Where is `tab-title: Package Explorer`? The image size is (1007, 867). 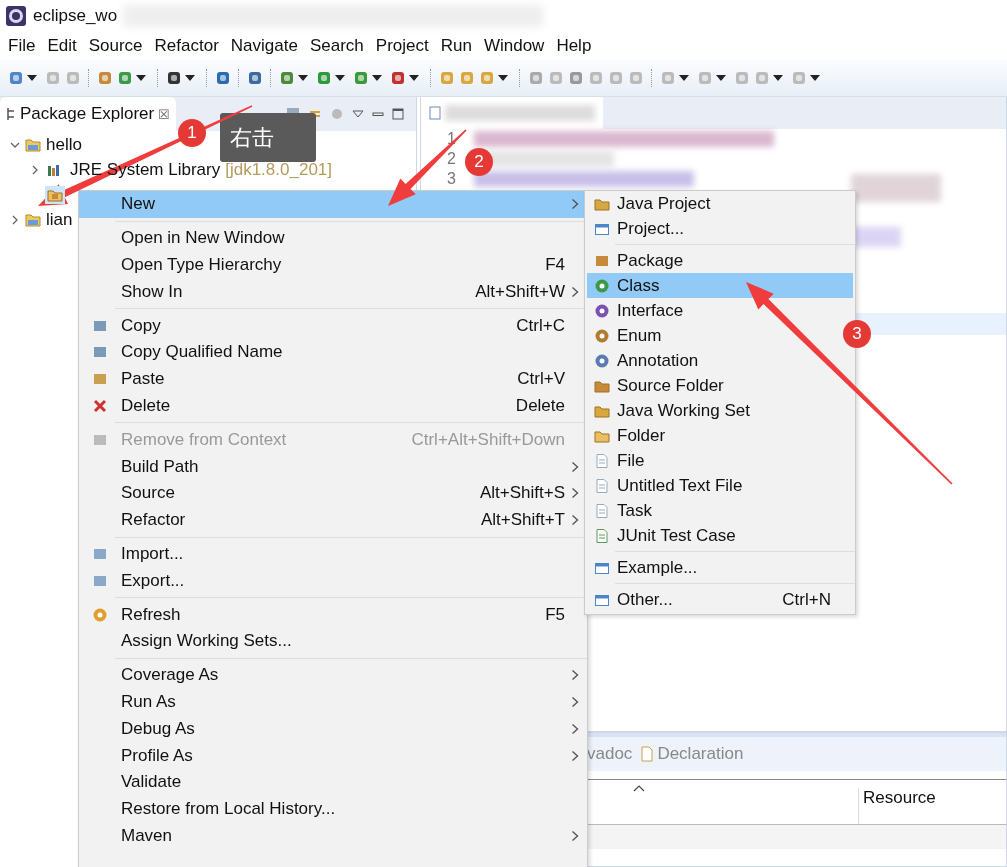
tab-title: Package Explorer is located at coordinates (87, 114).